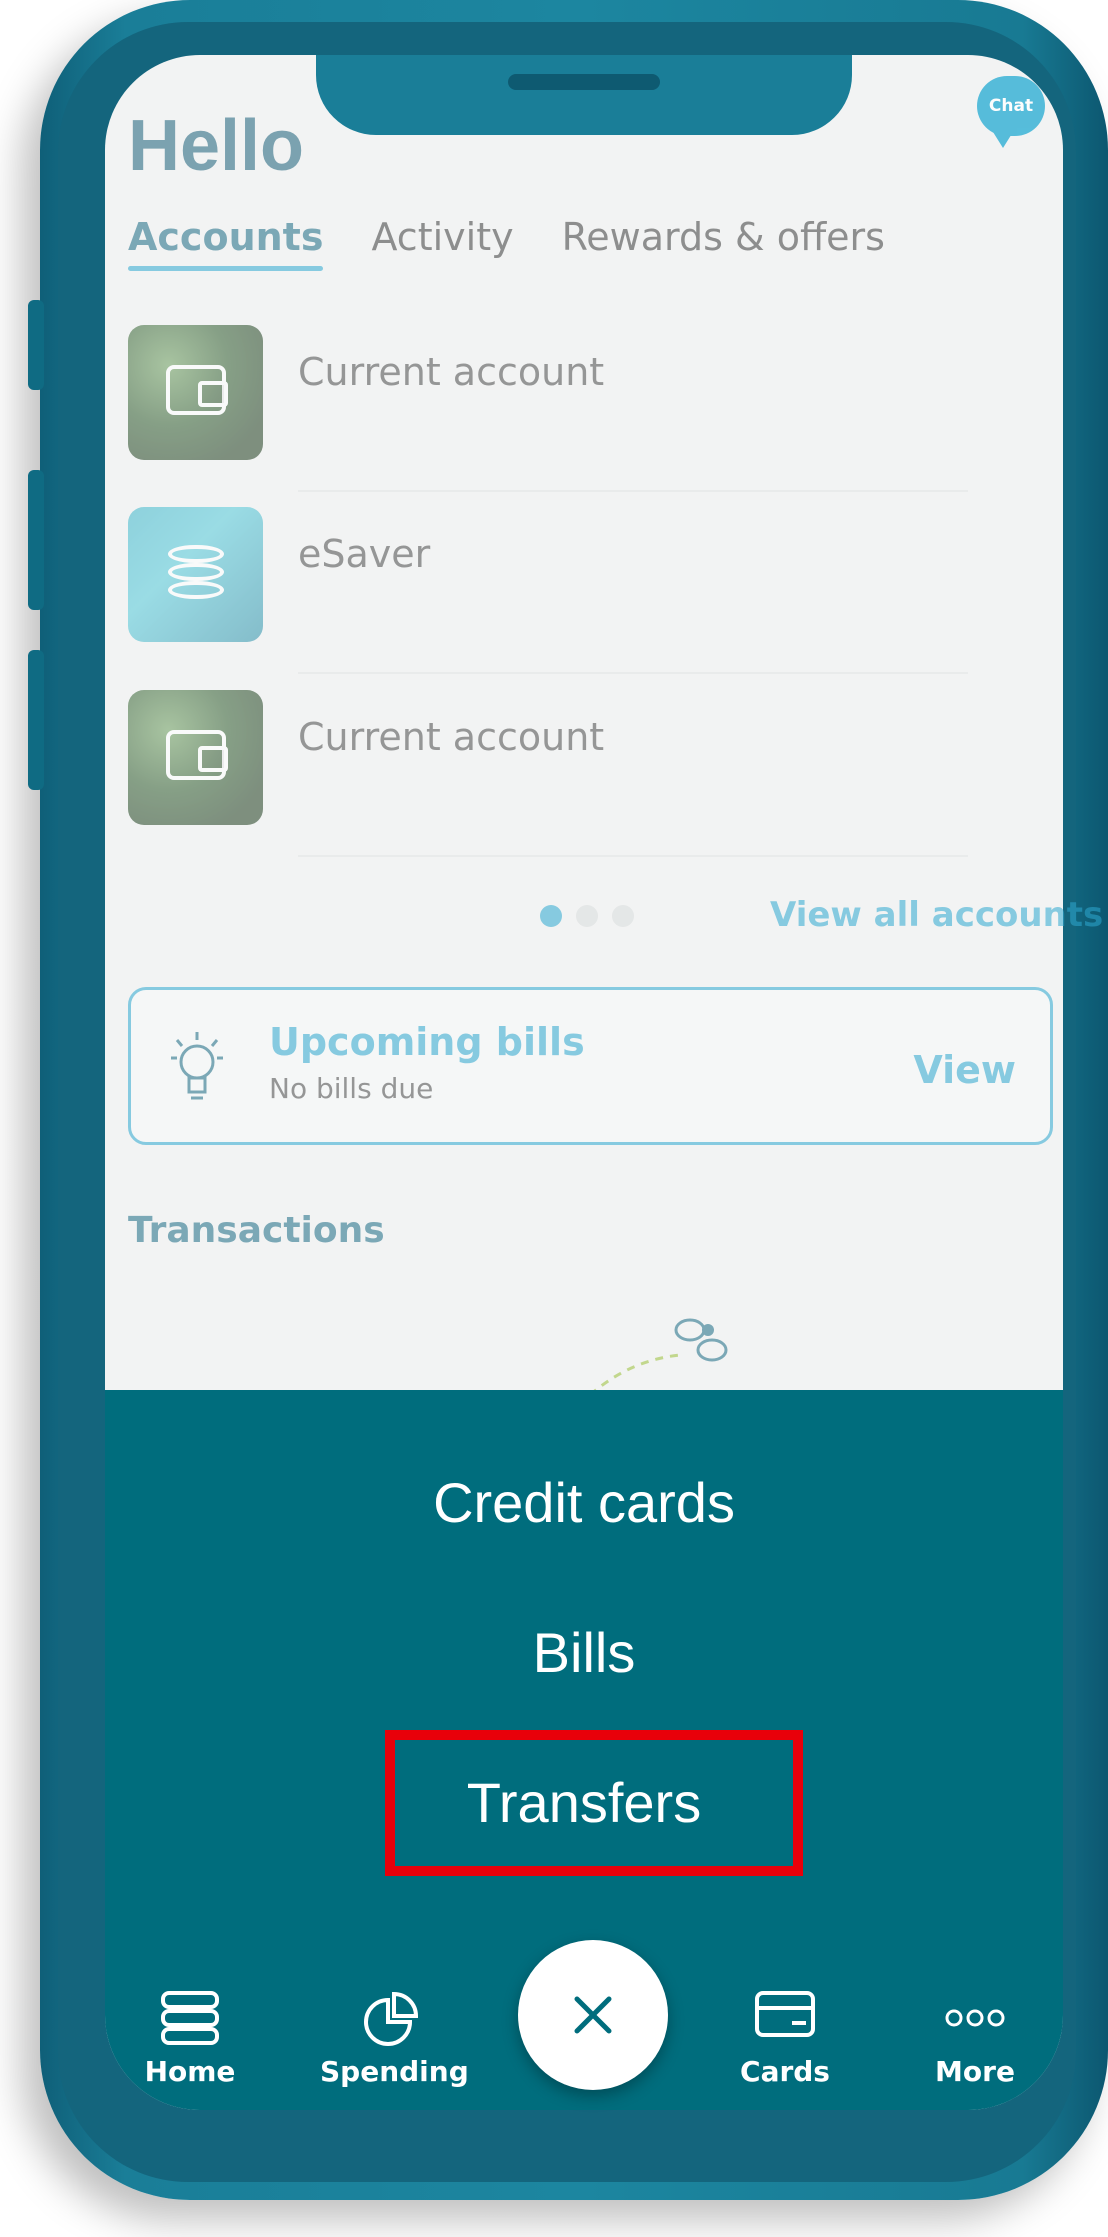 The width and height of the screenshot is (1108, 2237). What do you see at coordinates (584, 1502) in the screenshot?
I see `menu-item-credit-cards: Credit cards` at bounding box center [584, 1502].